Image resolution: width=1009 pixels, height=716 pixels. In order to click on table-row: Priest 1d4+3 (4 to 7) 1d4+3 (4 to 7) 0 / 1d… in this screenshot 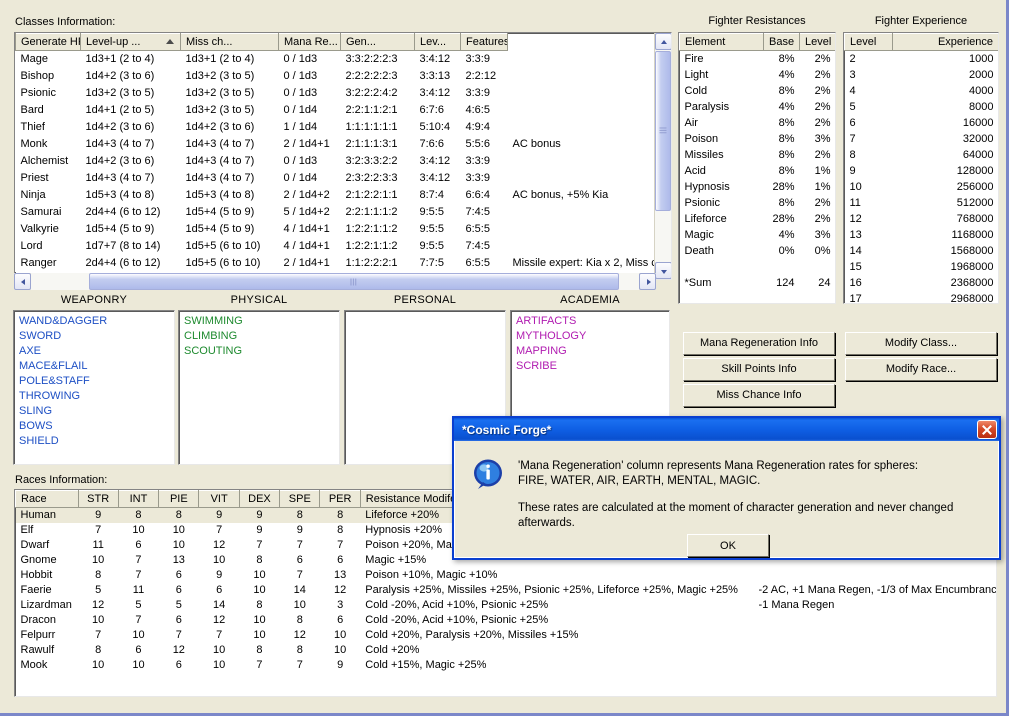, I will do `click(335, 178)`.